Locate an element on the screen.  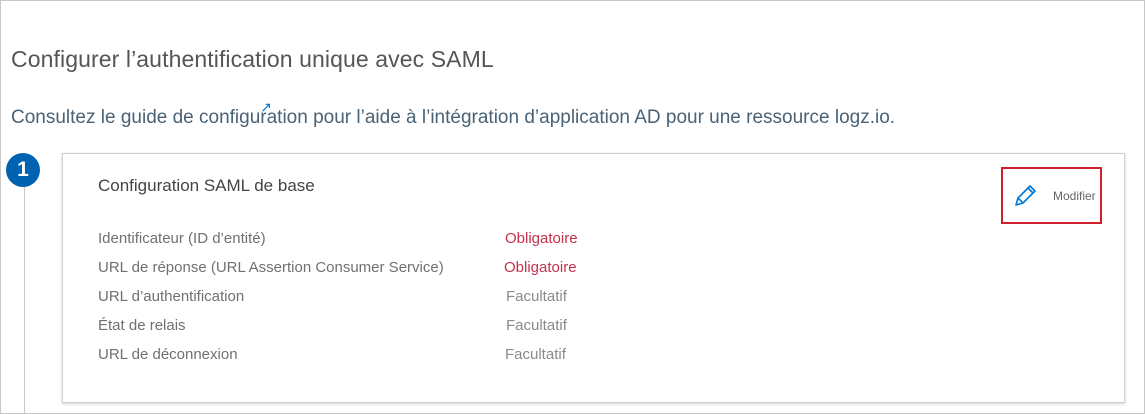
field-row-logout-url: URL de déconnexion Facultatif is located at coordinates (358, 360).